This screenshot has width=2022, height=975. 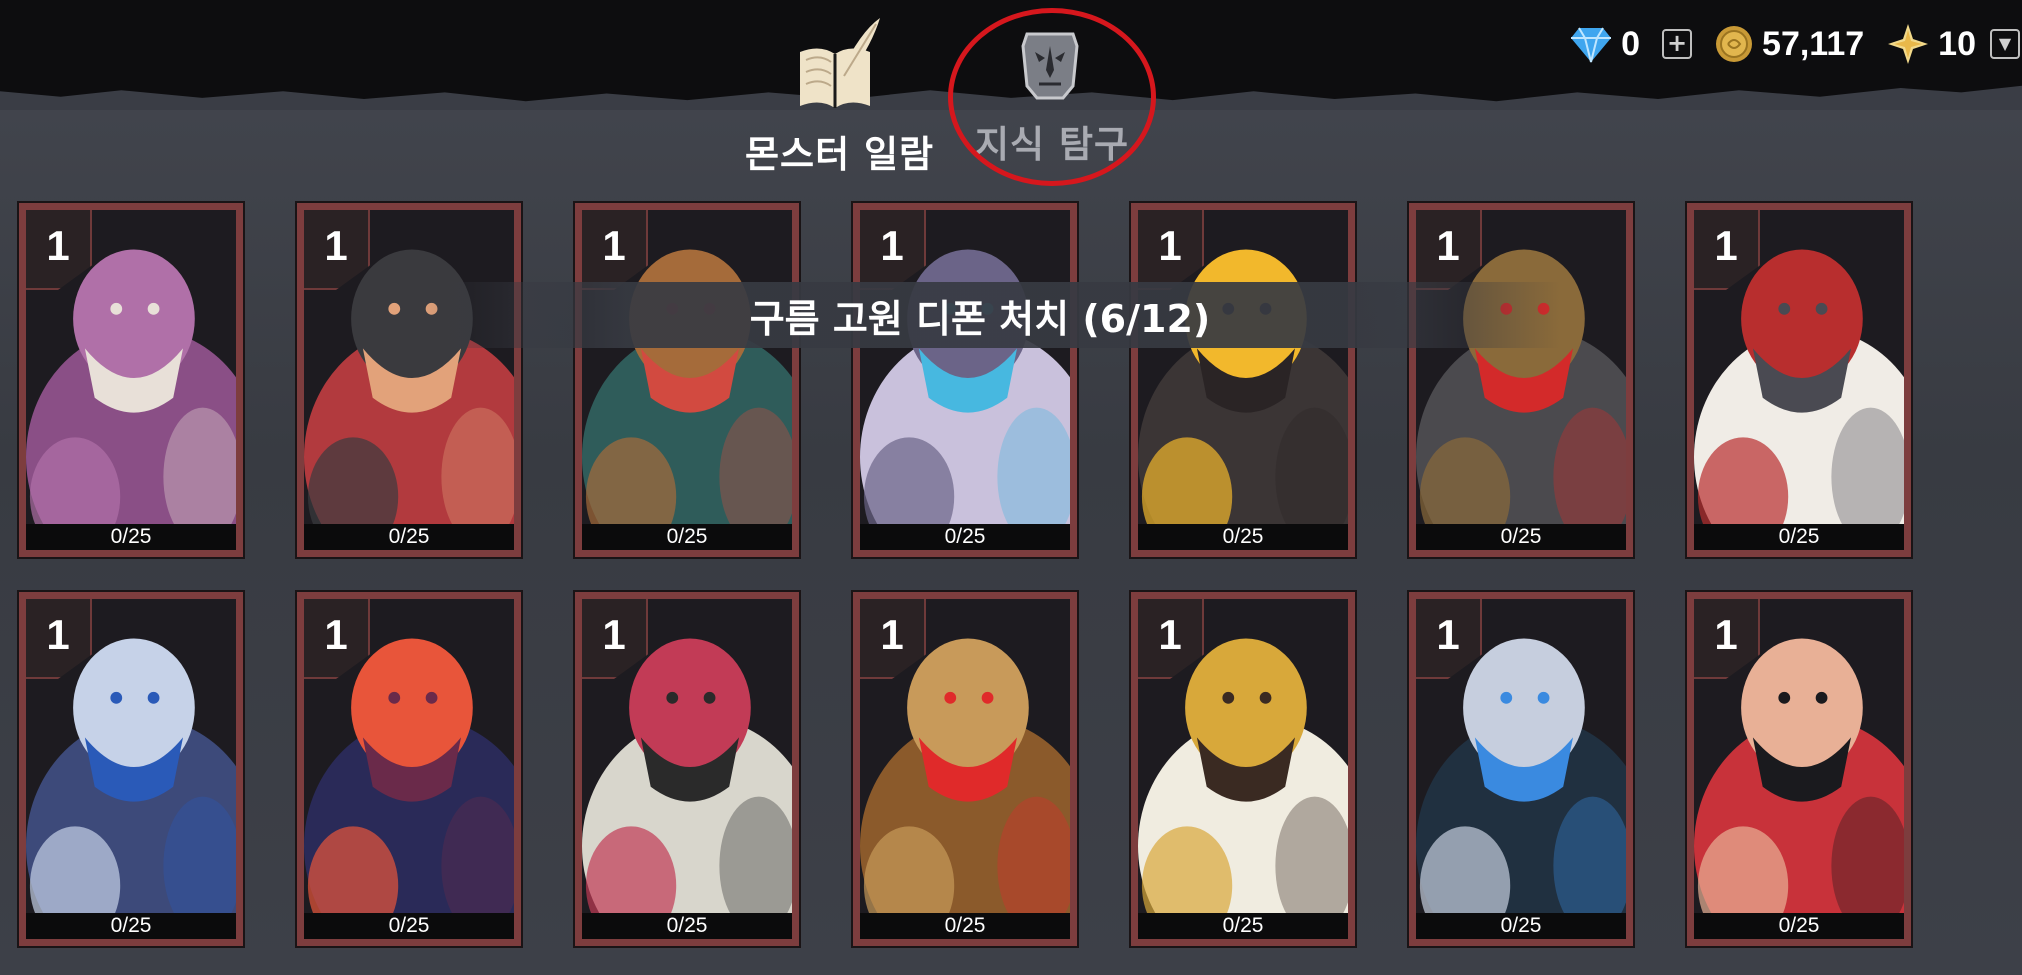 I want to click on expand-currency-button: ▼, so click(x=2005, y=44).